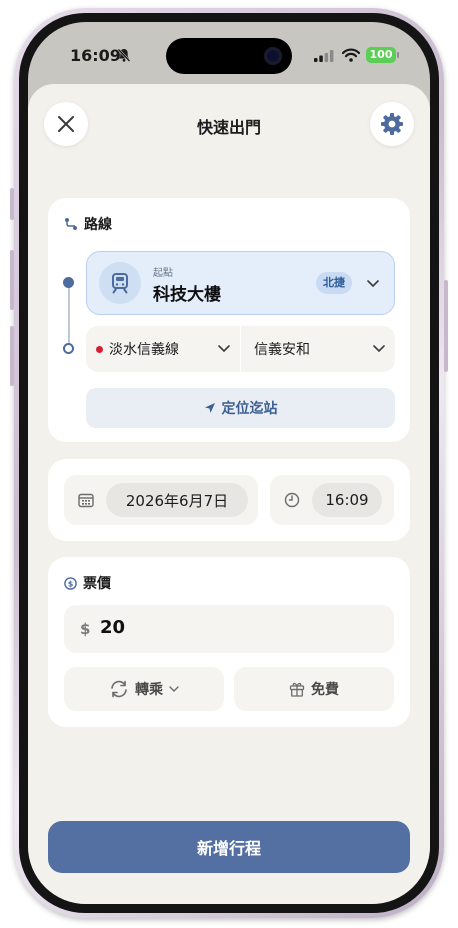 The height and width of the screenshot is (928, 458). Describe the element at coordinates (119, 689) in the screenshot. I see `transfer-arrows-icon` at that location.